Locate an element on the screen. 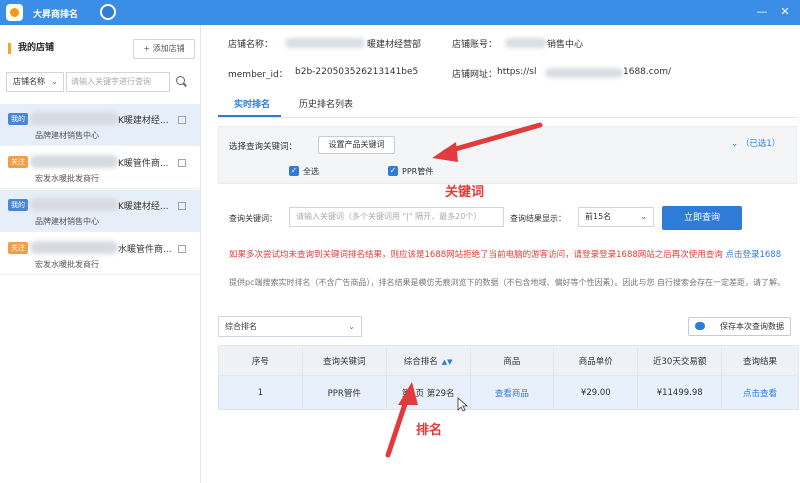 This screenshot has height=483, width=800. keyword-checkbox-label: PPR管件 is located at coordinates (418, 171).